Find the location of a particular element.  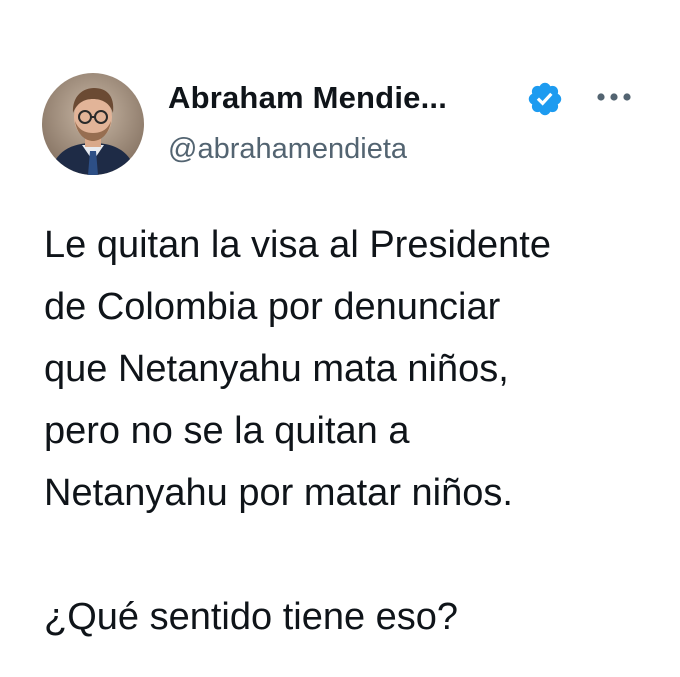

avatar is located at coordinates (93, 124).